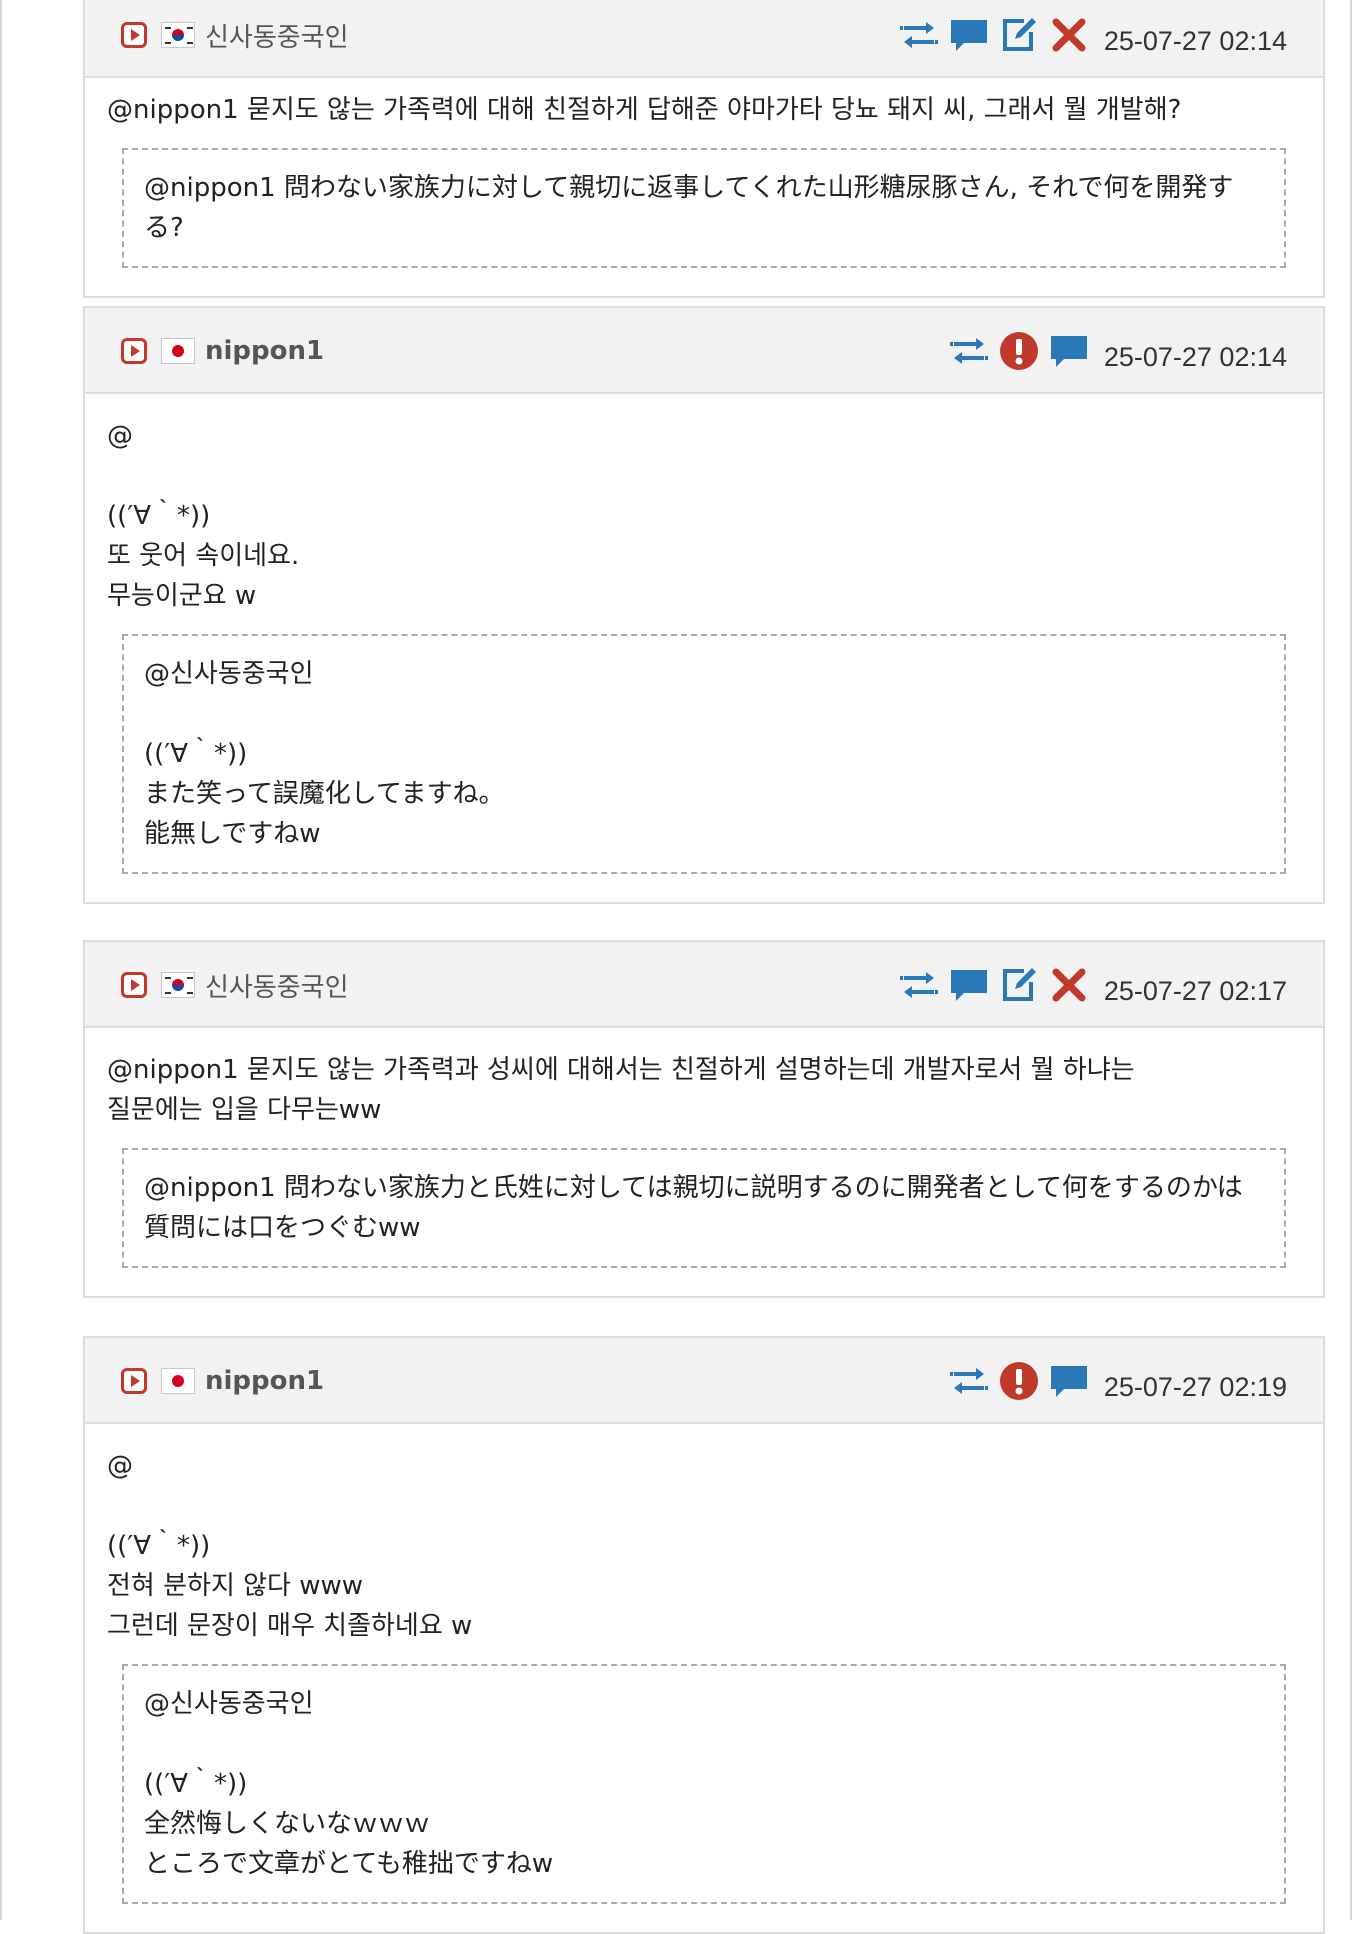 This screenshot has width=1352, height=1934. What do you see at coordinates (282, 1228) in the screenshot?
I see `translation-text-line: 質問には口をつぐむww` at bounding box center [282, 1228].